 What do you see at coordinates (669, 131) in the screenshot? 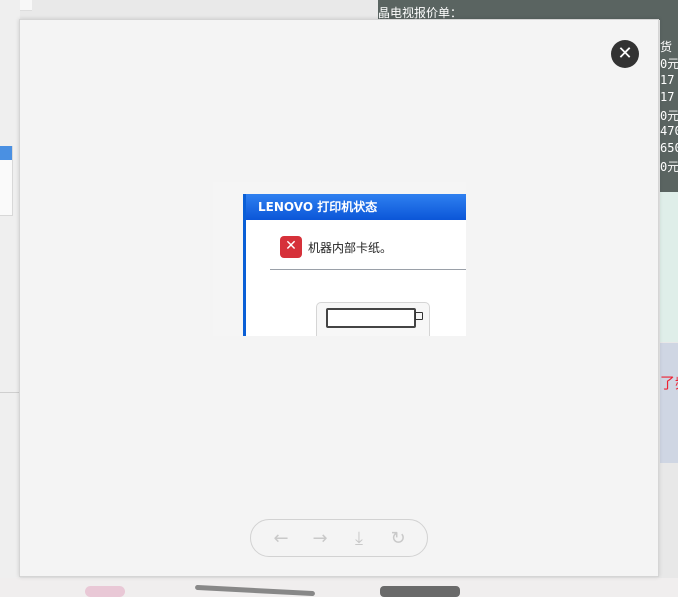
I see `price-line: 470` at bounding box center [669, 131].